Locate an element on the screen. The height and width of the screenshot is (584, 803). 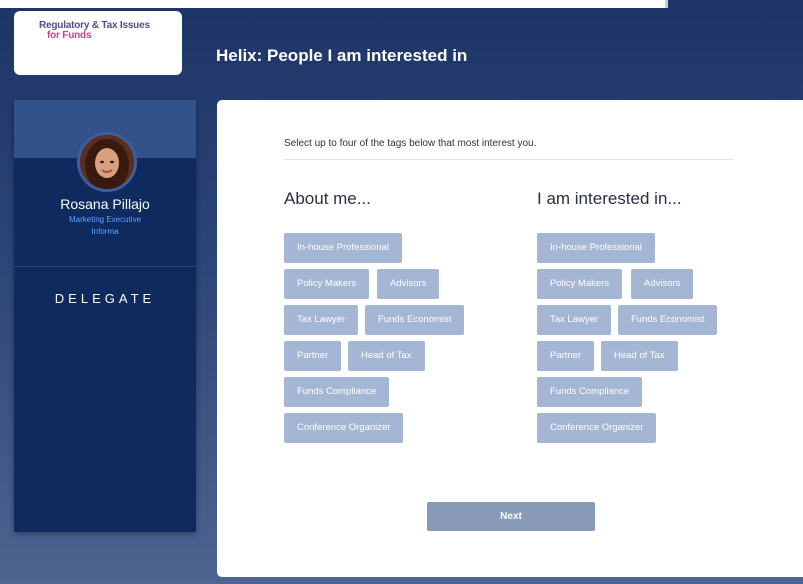
interest-tag-tax-lawyer: Tax Lawyer is located at coordinates (574, 320).